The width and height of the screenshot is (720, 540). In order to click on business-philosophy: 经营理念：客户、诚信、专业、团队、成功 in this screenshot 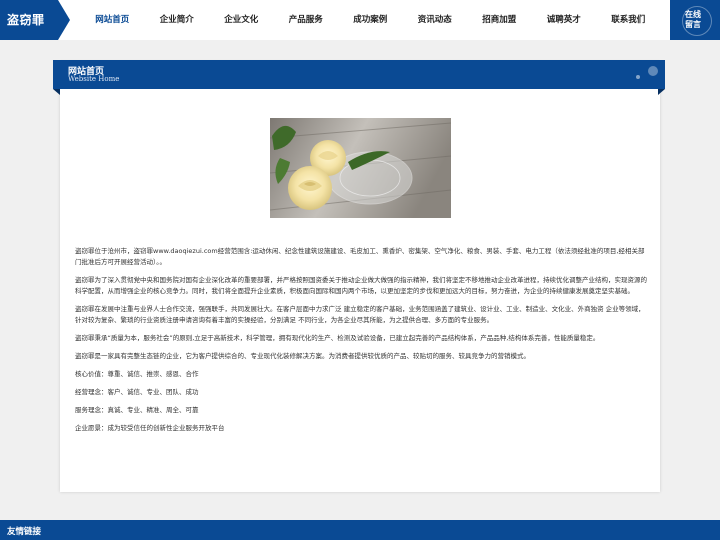, I will do `click(137, 392)`.